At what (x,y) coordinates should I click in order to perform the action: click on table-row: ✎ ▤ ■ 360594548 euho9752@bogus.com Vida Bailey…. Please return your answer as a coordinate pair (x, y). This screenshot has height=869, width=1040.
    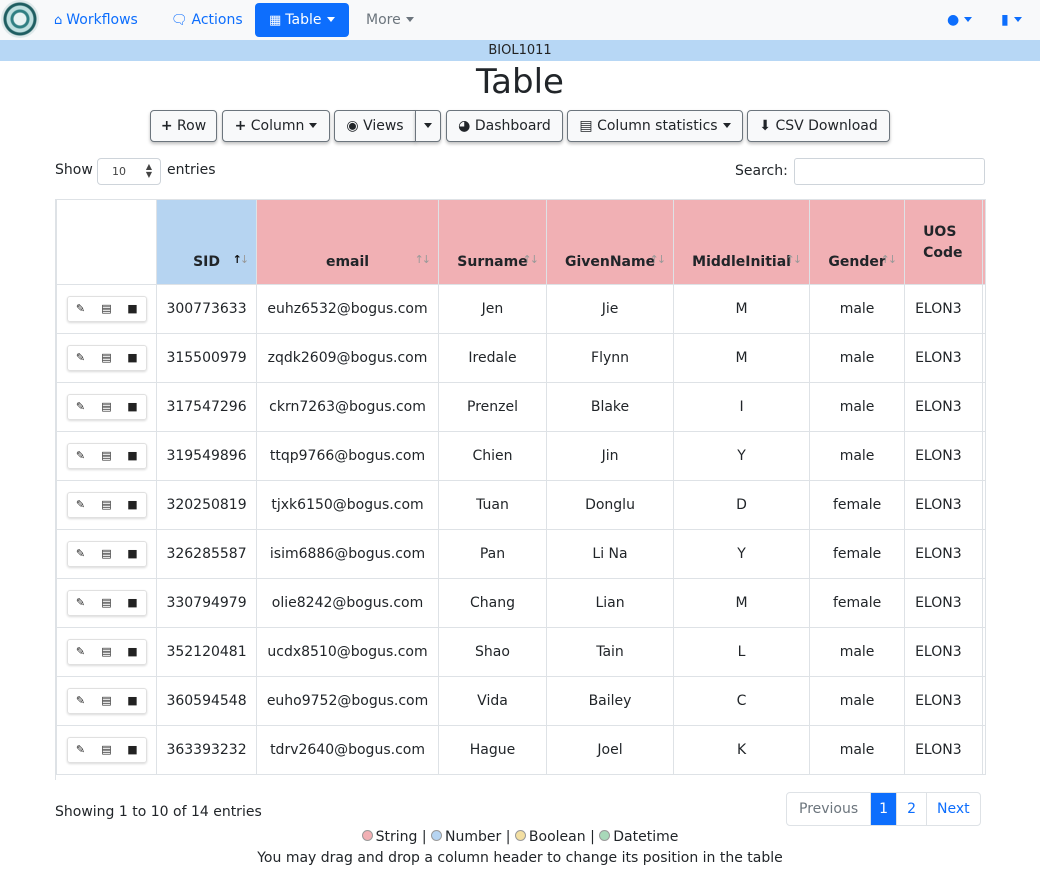
    Looking at the image, I should click on (521, 701).